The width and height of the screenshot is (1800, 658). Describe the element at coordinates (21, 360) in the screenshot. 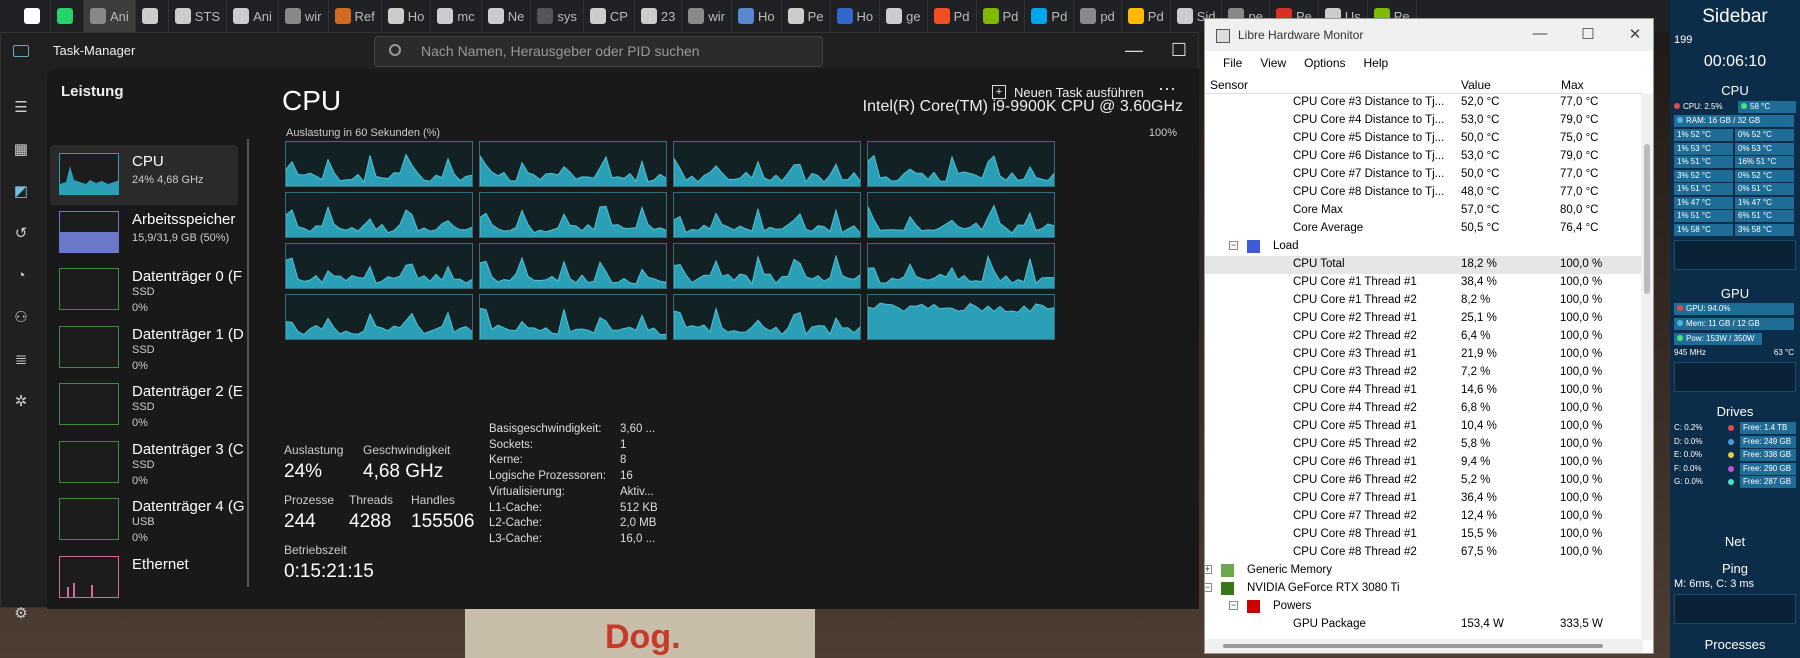

I see `details-icon: ≣` at that location.